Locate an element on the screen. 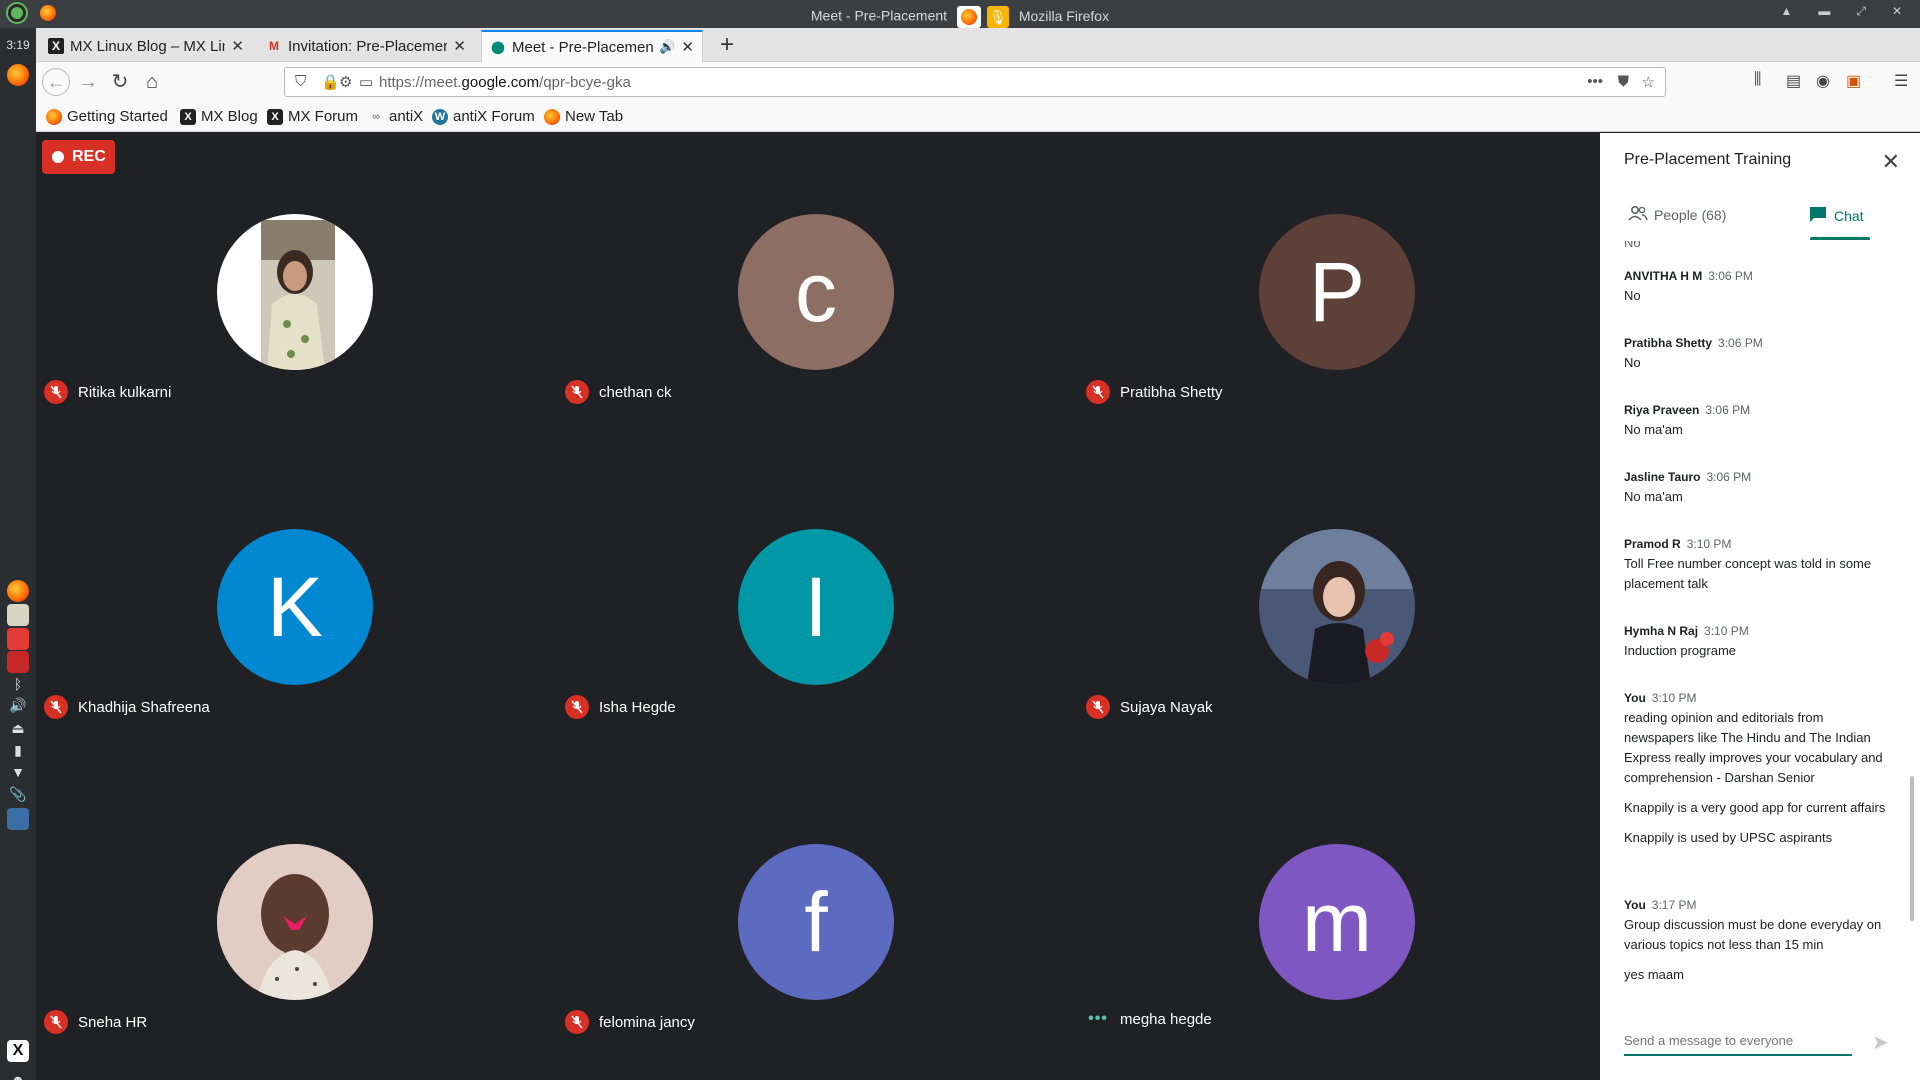 Image resolution: width=1920 pixels, height=1080 pixels. people-icon is located at coordinates (1638, 214).